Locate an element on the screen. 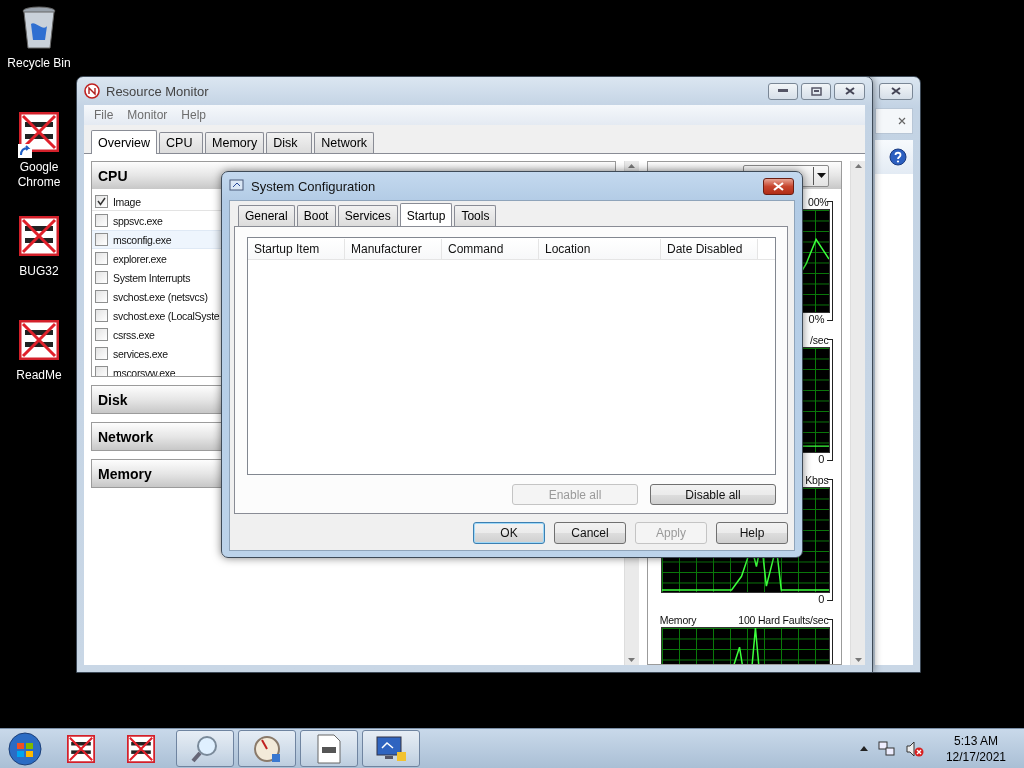 Image resolution: width=1024 pixels, height=768 pixels. process-name: mscorsvw.exe is located at coordinates (144, 371).